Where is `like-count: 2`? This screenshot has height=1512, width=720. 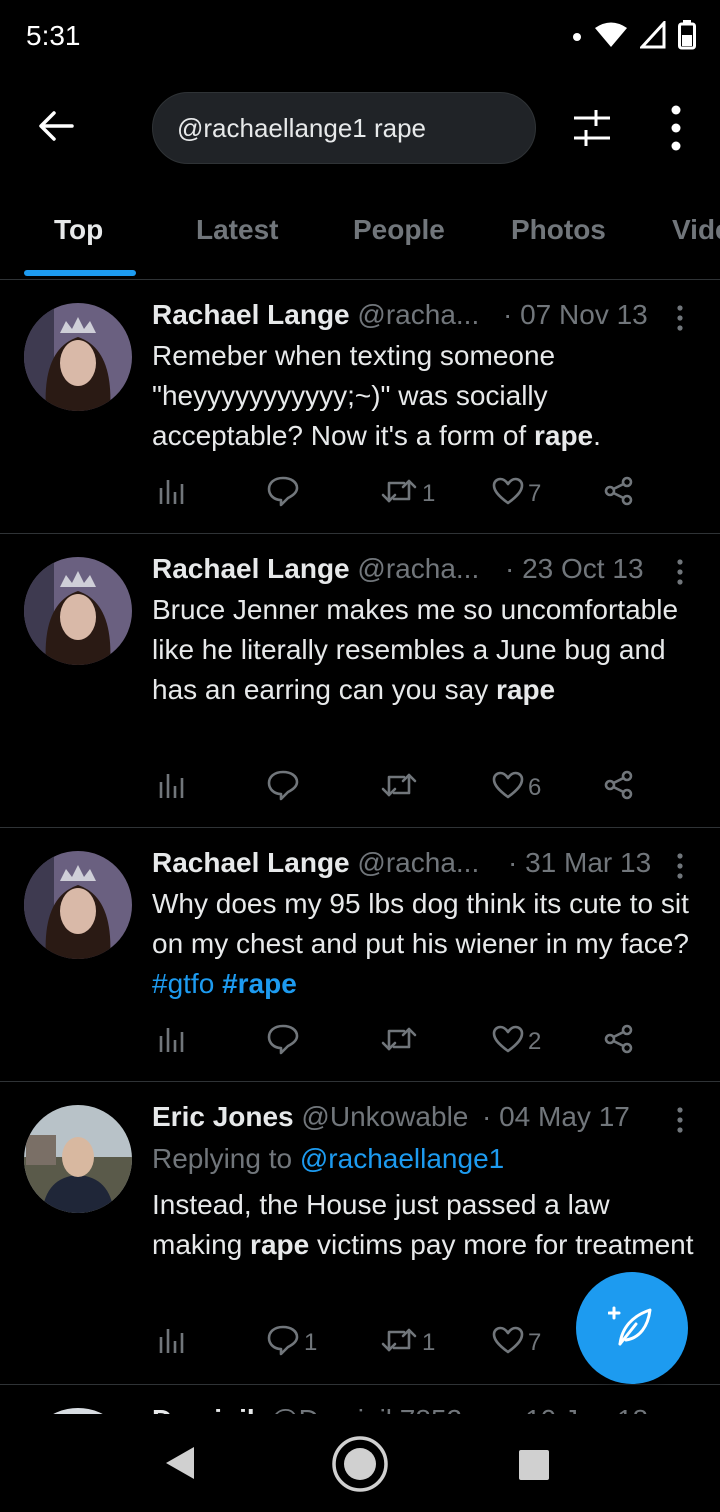
like-count: 2 is located at coordinates (535, 1041).